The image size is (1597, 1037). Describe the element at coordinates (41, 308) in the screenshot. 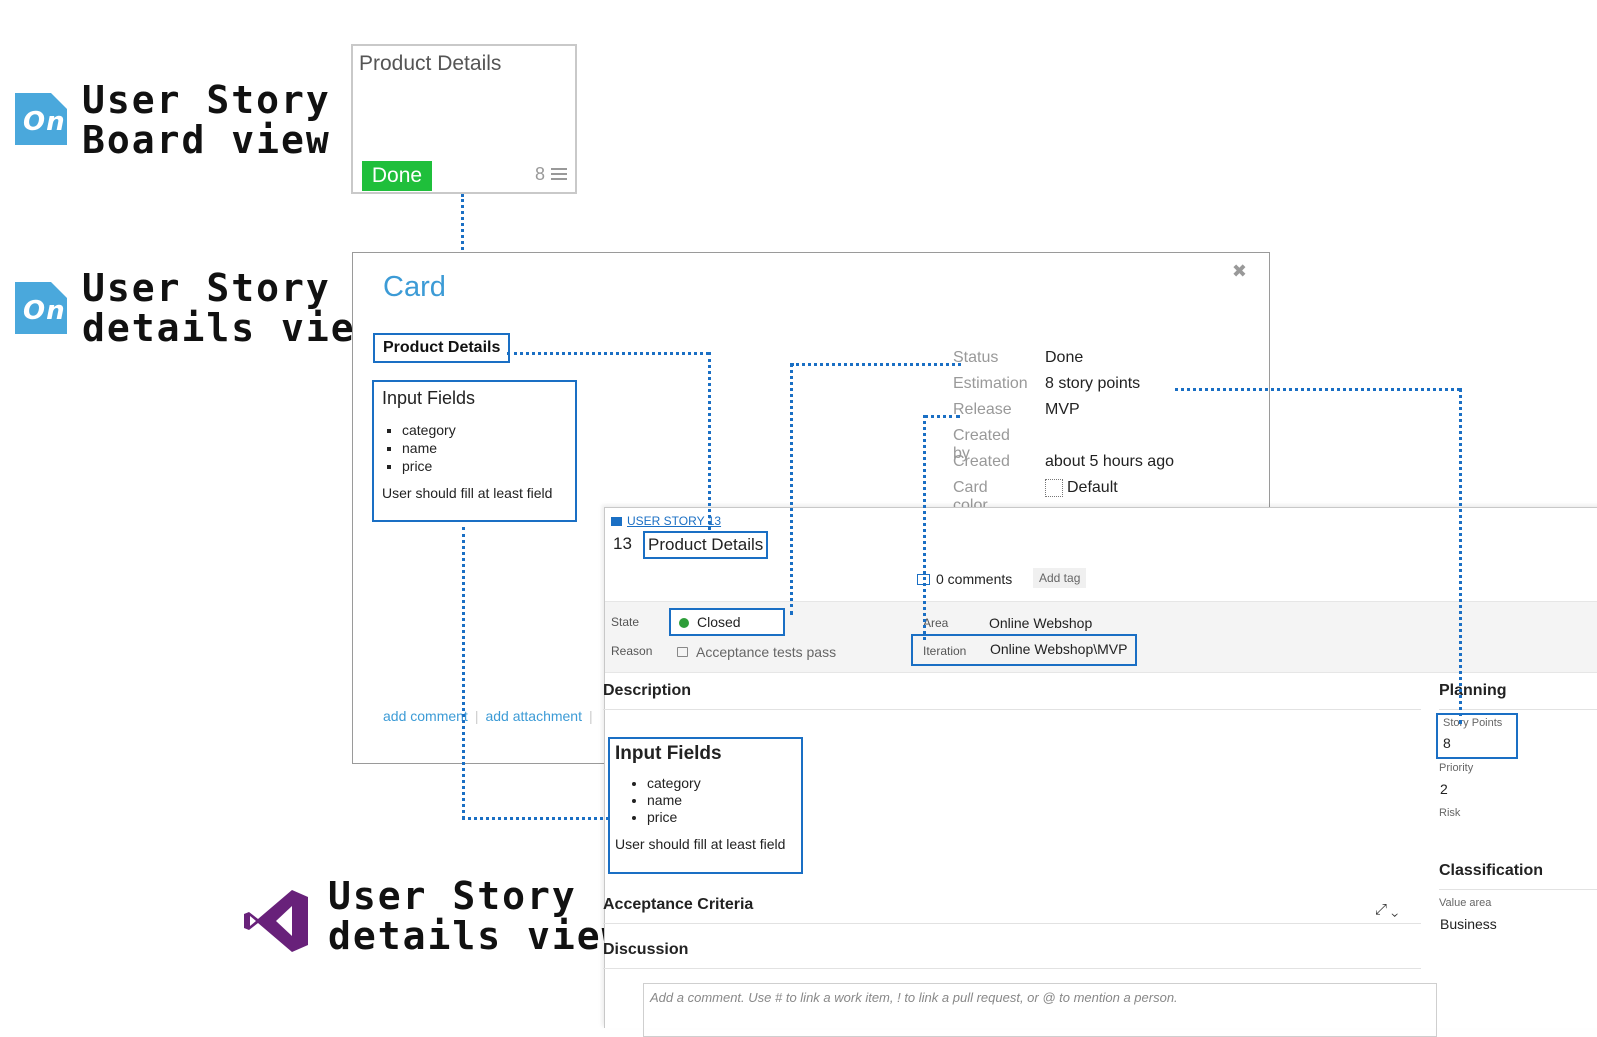

I see `targetprocess-logo-bottom: On` at that location.